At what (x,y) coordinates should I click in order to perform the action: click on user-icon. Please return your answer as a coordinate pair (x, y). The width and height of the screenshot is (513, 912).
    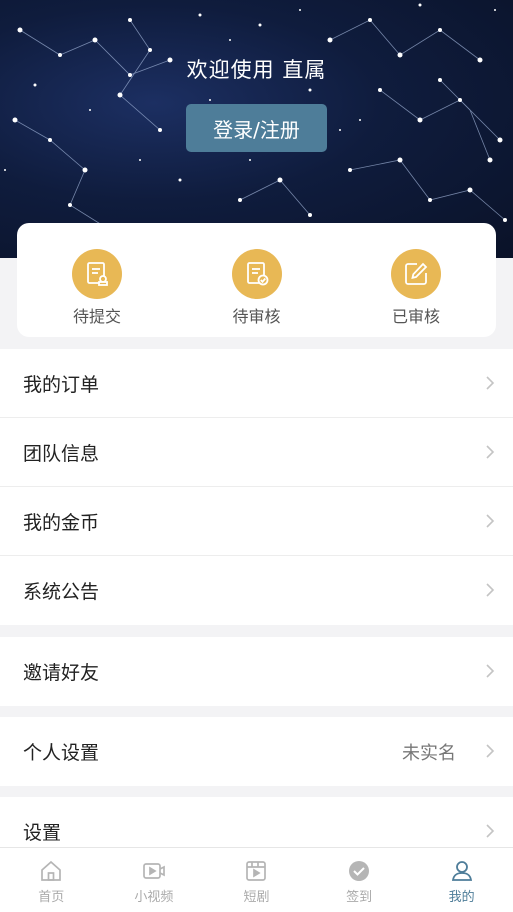
    Looking at the image, I should click on (461, 871).